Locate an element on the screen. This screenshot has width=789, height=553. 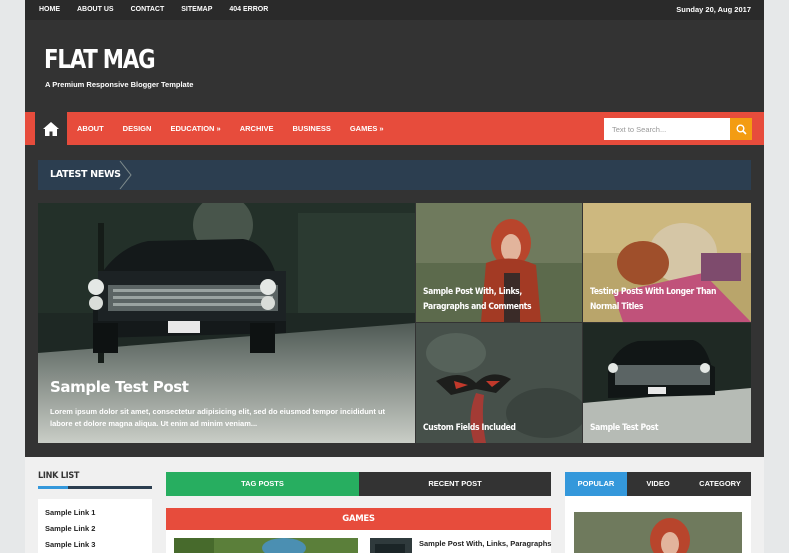
tab-recent-post: RECENT POST is located at coordinates (455, 484).